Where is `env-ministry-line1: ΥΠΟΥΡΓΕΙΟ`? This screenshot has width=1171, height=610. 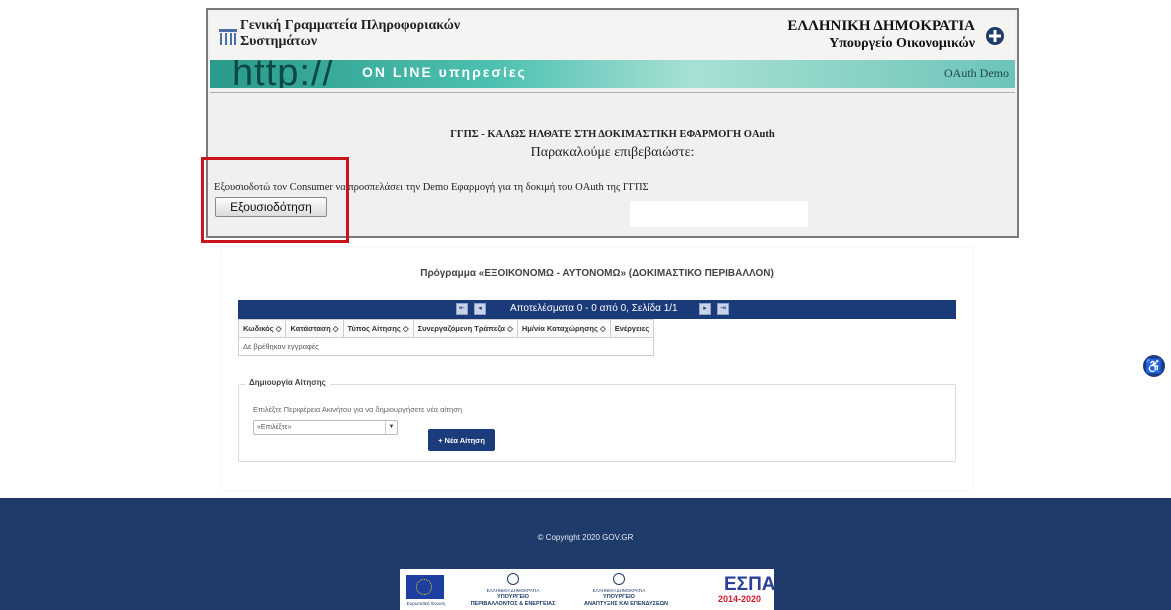 env-ministry-line1: ΥΠΟΥΡΓΕΙΟ is located at coordinates (513, 597).